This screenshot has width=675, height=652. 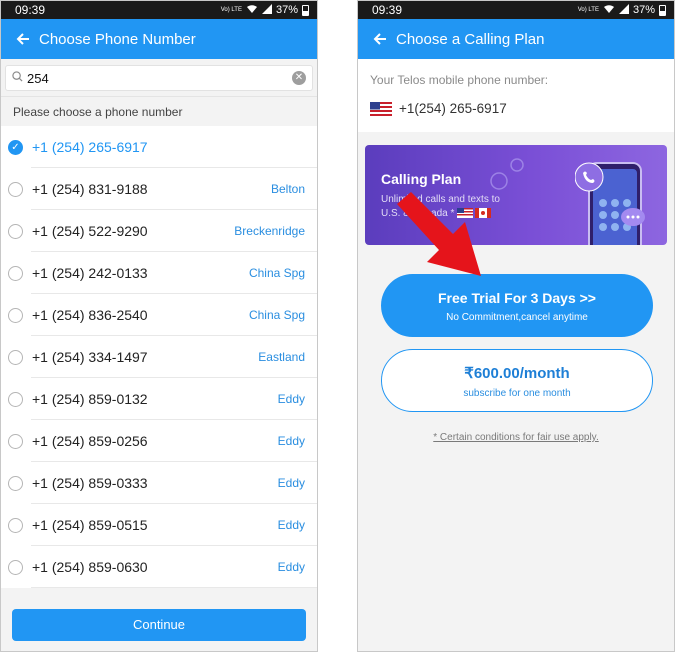 What do you see at coordinates (287, 189) in the screenshot?
I see `number-city: Belton` at bounding box center [287, 189].